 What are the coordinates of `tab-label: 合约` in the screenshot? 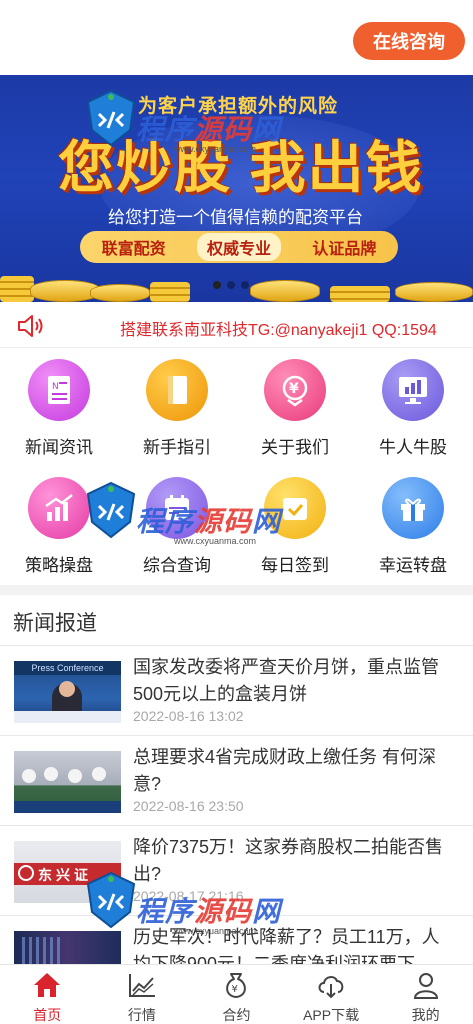 It's located at (236, 1015).